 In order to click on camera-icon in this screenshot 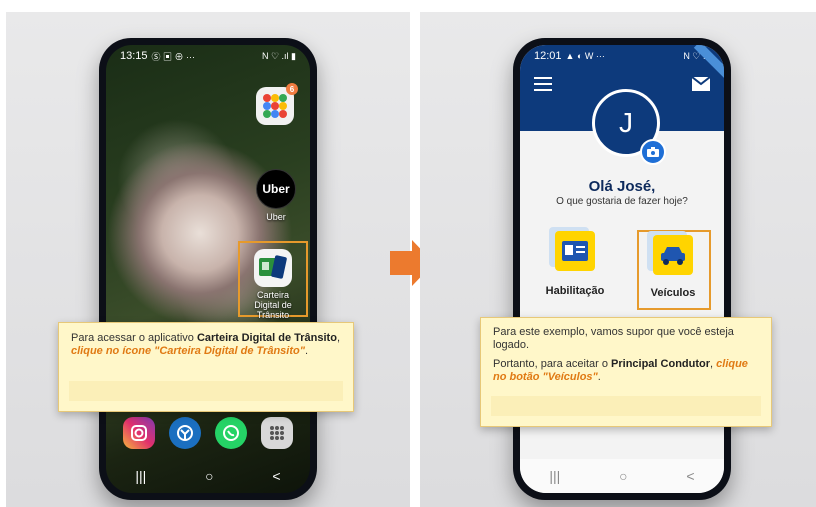, I will do `click(653, 152)`.